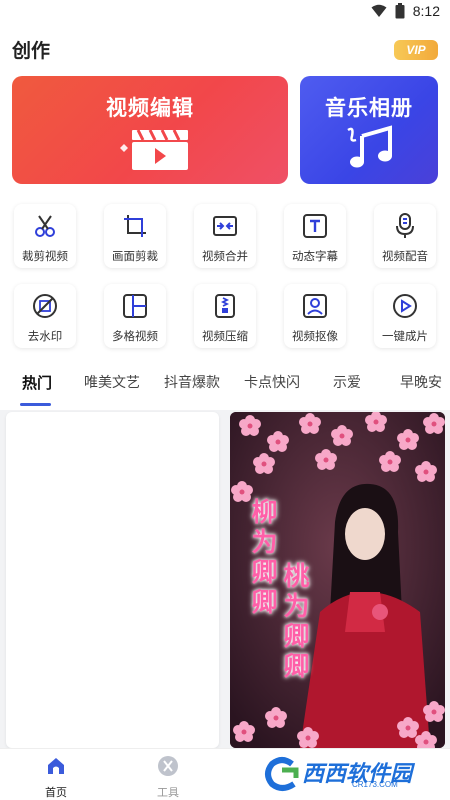  What do you see at coordinates (369, 146) in the screenshot?
I see `music-note-icon` at bounding box center [369, 146].